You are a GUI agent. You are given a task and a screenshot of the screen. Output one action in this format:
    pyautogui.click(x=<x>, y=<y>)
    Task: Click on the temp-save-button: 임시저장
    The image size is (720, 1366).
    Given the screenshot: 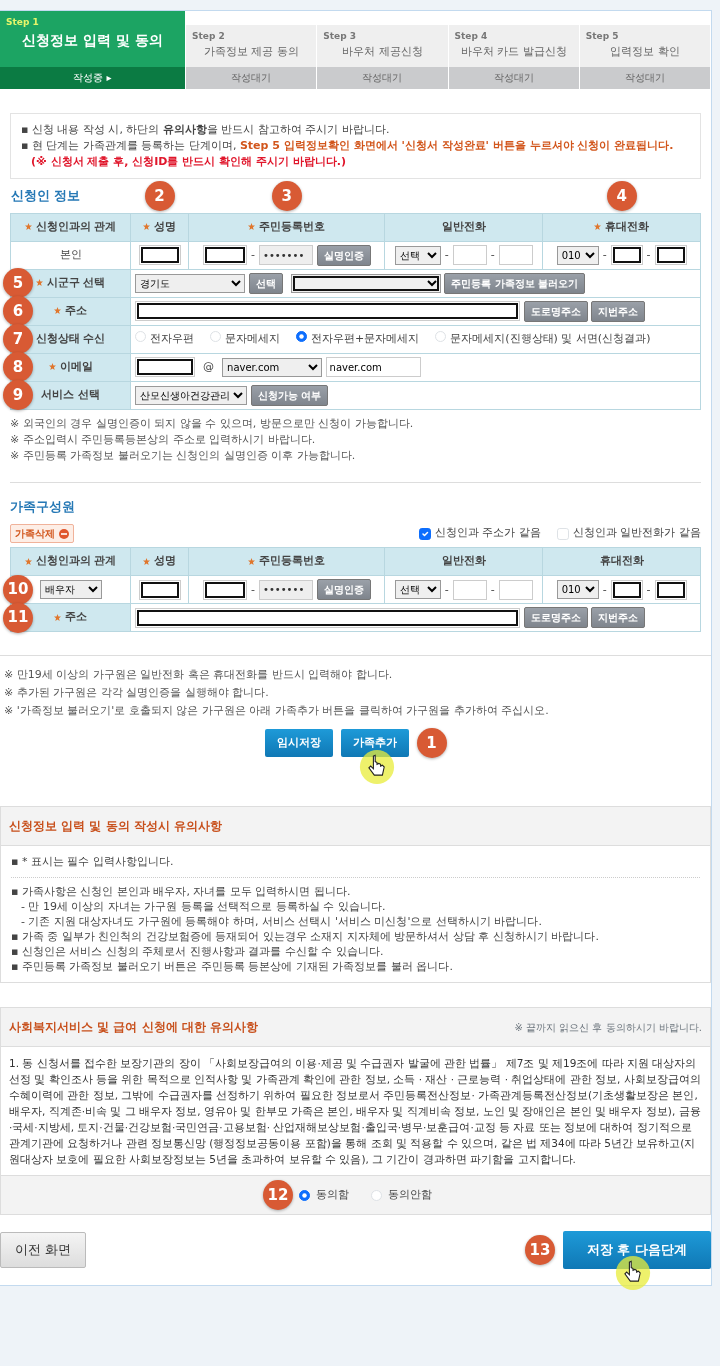 What is the action you would take?
    pyautogui.click(x=298, y=743)
    